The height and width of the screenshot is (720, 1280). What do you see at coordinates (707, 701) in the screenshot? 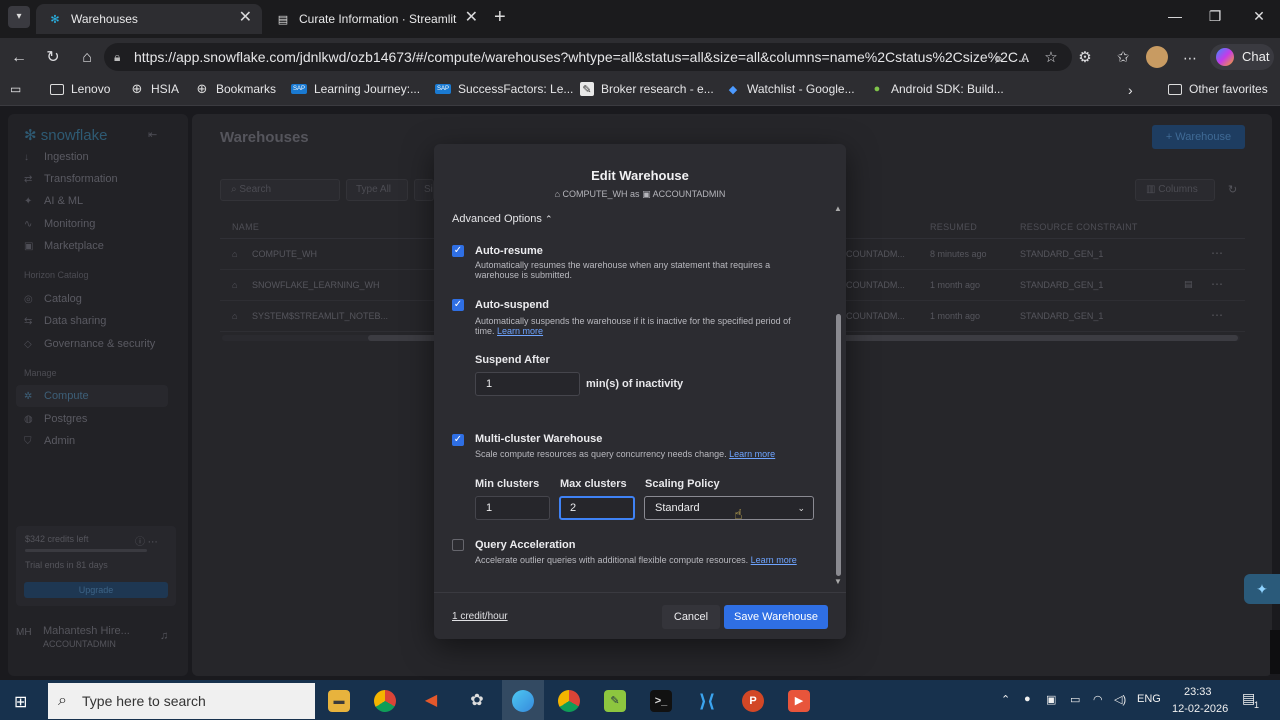
I see `vscode-icon: ⟩⟨` at bounding box center [707, 701].